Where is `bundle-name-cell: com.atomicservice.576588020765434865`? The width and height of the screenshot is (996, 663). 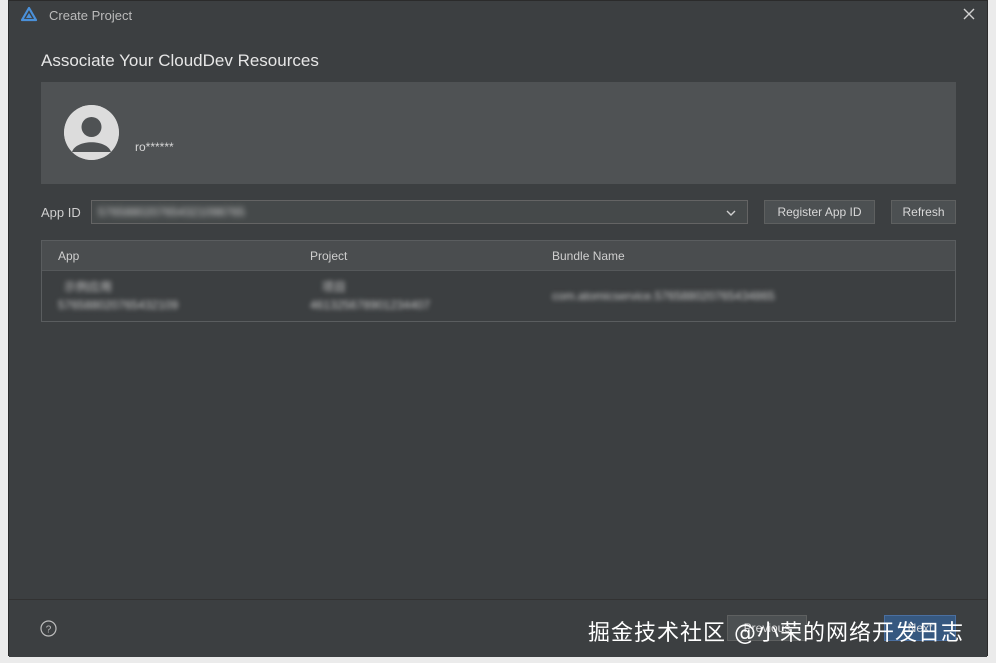
bundle-name-cell: com.atomicservice.576588020765434865 is located at coordinates (663, 296).